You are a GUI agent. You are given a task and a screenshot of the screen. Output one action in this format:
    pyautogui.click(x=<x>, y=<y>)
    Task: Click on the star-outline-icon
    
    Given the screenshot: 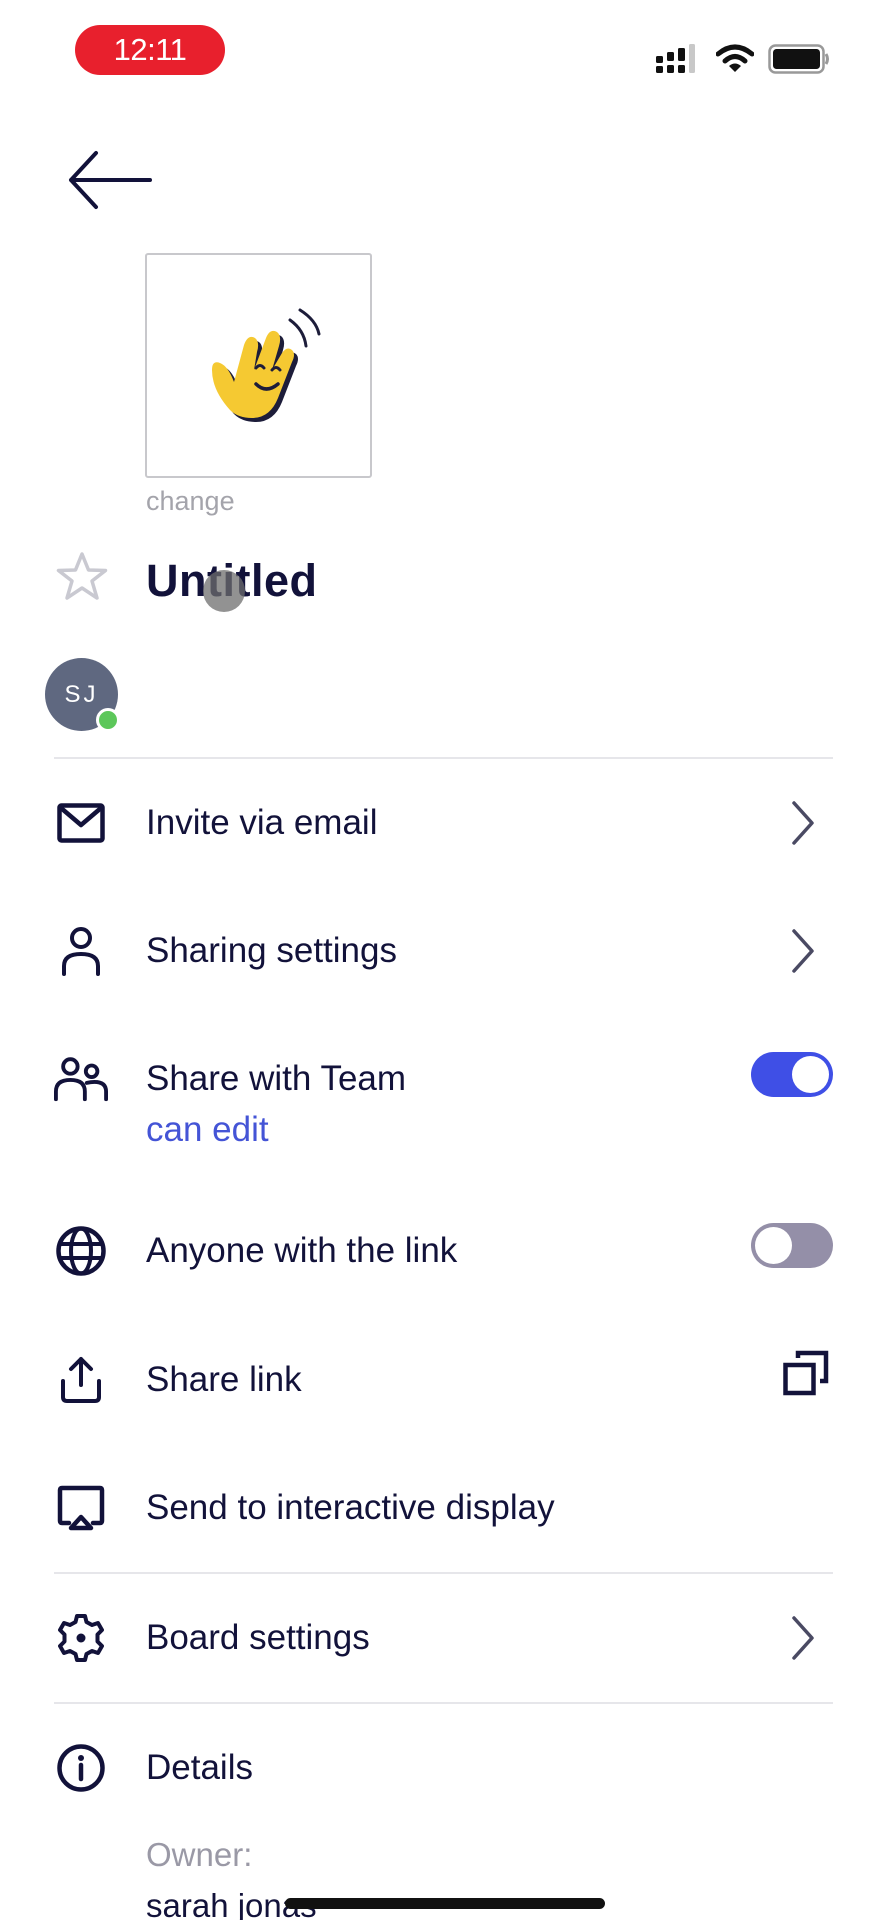 What is the action you would take?
    pyautogui.click(x=82, y=576)
    